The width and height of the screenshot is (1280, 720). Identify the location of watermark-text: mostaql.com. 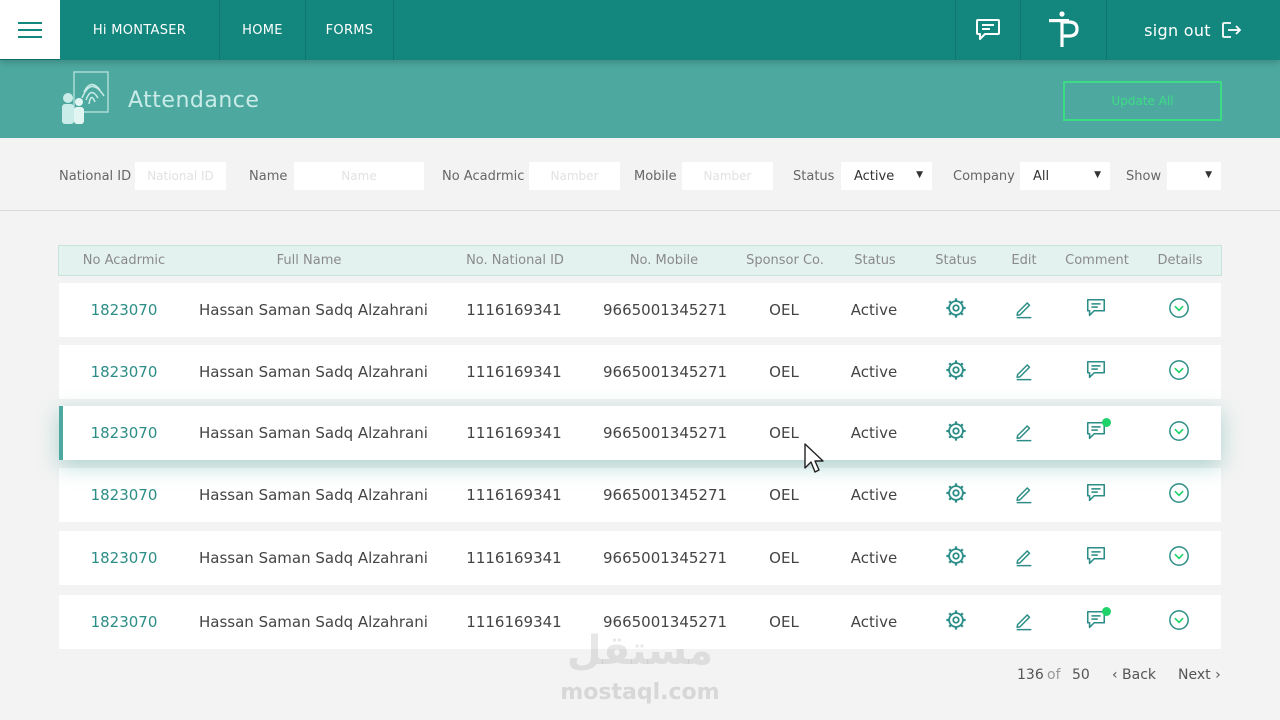
(640, 692).